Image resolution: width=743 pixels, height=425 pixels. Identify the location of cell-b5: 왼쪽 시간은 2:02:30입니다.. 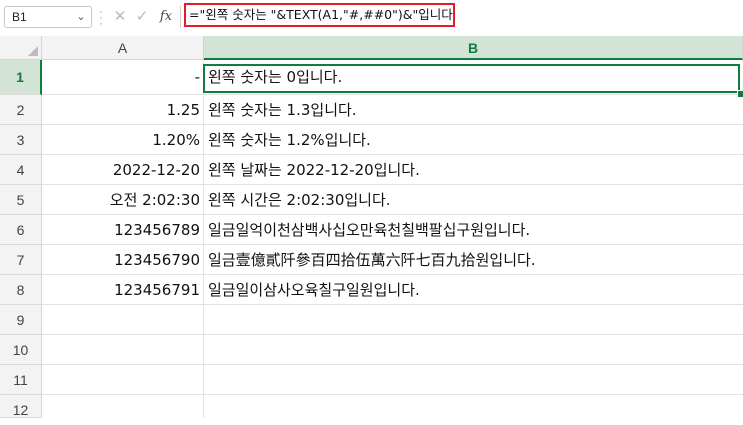
(473, 200).